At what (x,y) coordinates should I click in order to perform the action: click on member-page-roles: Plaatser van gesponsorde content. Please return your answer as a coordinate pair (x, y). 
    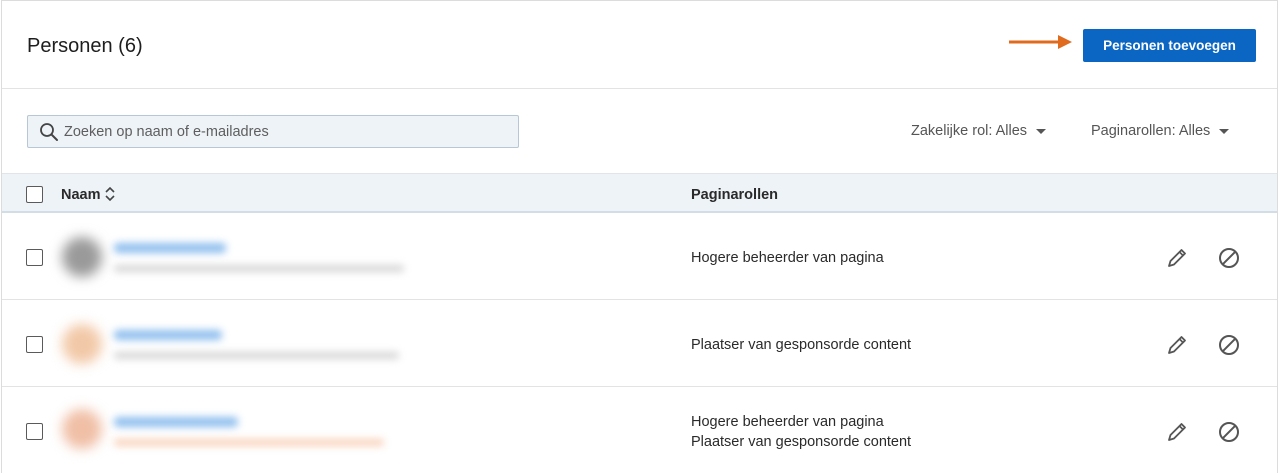
    Looking at the image, I should click on (801, 345).